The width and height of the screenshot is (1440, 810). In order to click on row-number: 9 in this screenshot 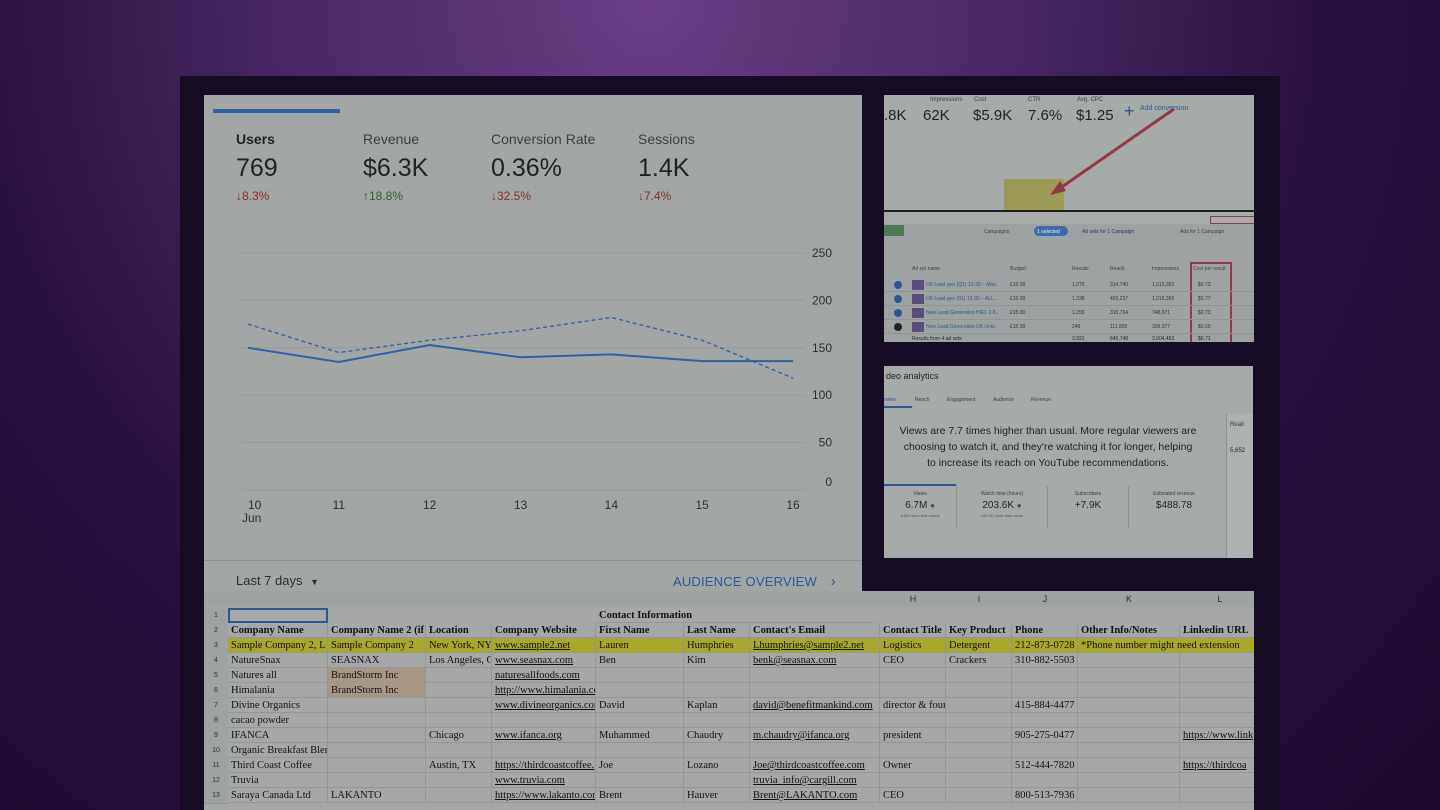, I will do `click(216, 736)`.